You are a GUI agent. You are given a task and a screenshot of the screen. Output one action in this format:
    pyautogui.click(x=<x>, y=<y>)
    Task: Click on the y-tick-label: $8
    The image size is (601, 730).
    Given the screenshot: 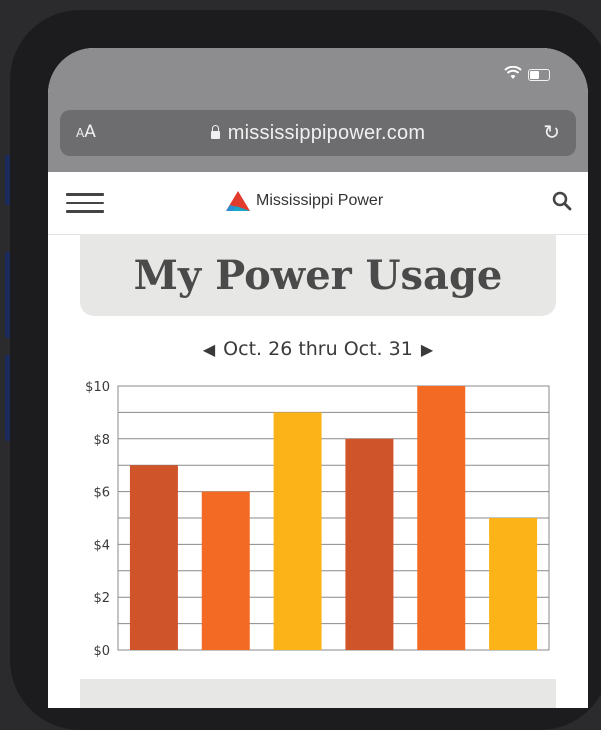 What is the action you would take?
    pyautogui.click(x=101, y=440)
    